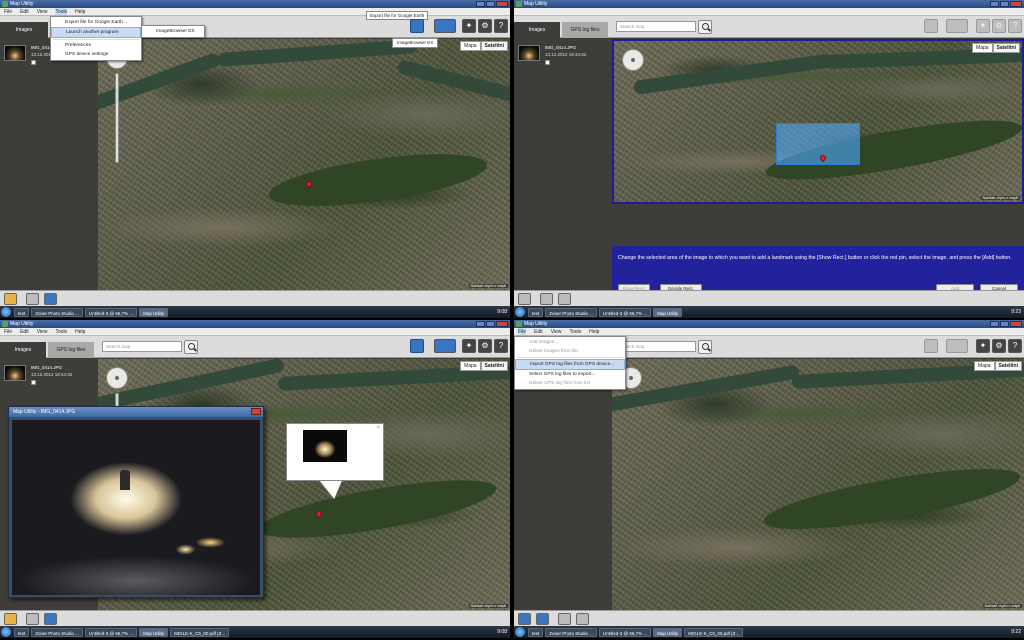  Describe the element at coordinates (585, 30) in the screenshot. I see `tab-gps-log-files: GPS log files` at that location.